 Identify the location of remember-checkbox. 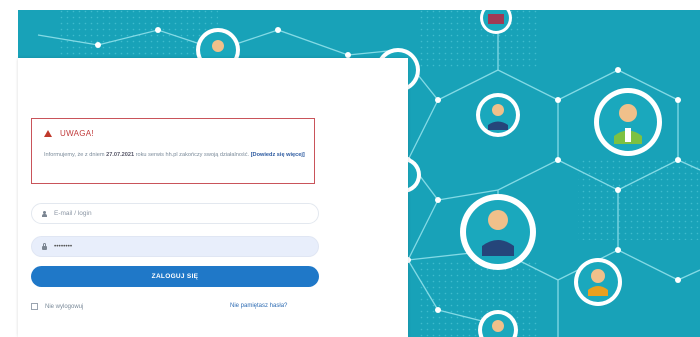
(34, 306).